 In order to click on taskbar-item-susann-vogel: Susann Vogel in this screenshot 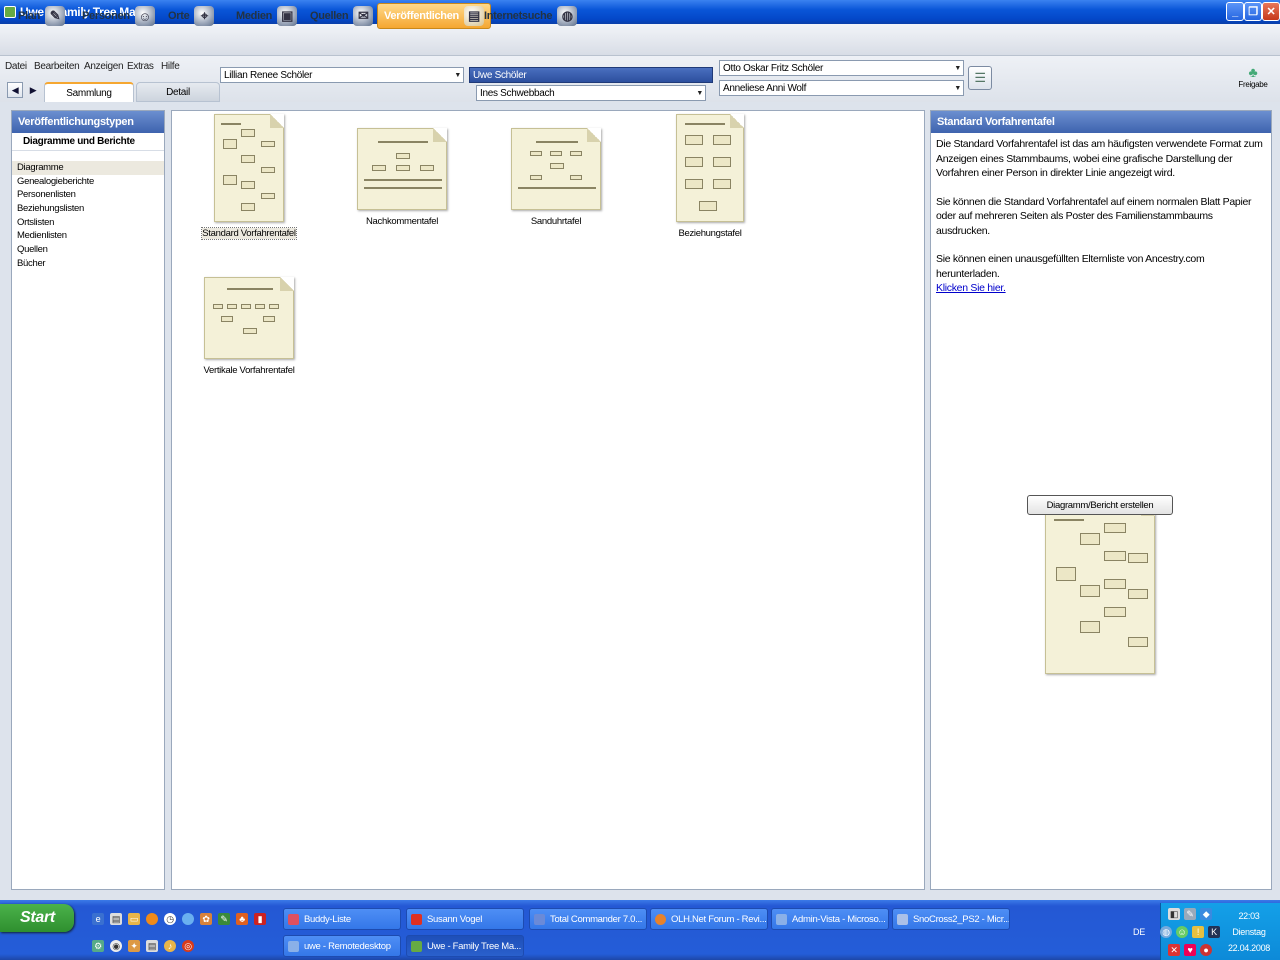, I will do `click(465, 919)`.